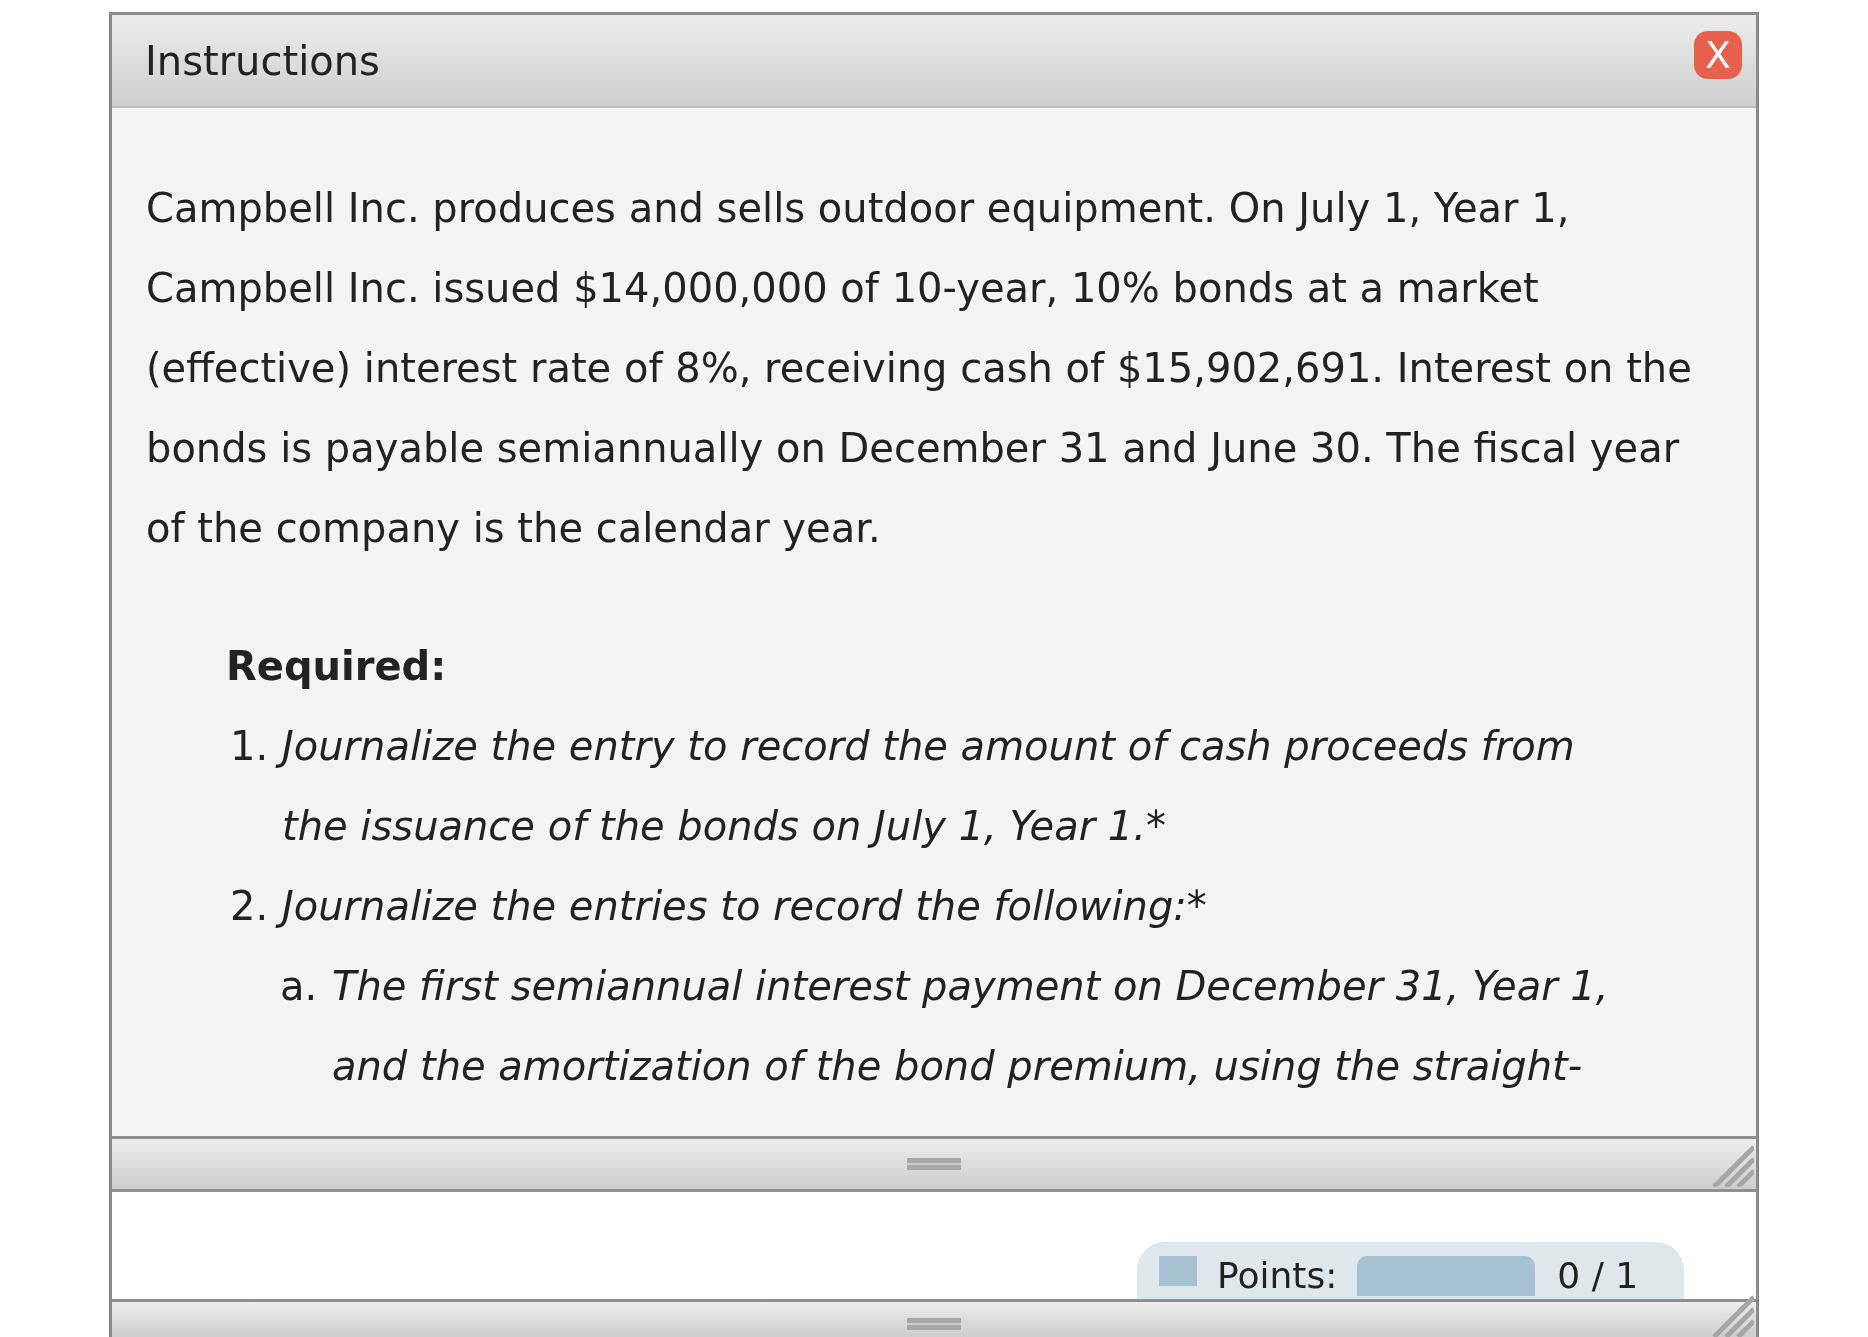  I want to click on points-label: Points:, so click(1277, 1276).